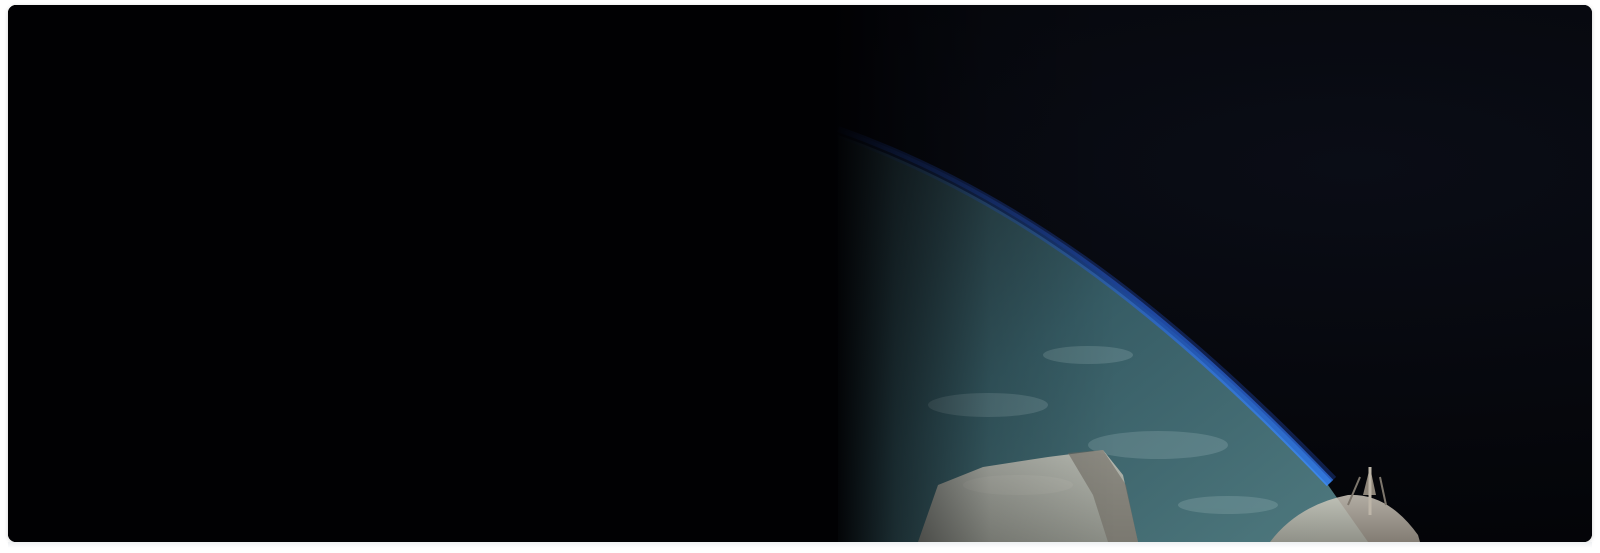 The image size is (1600, 553). I want to click on card-shadow-strip, so click(800, 545).